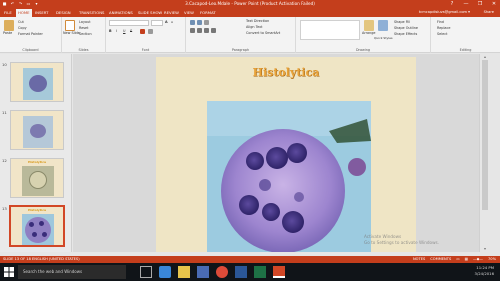  What do you see at coordinates (406, 28) in the screenshot?
I see `shape-outline-button: Shape Outline` at bounding box center [406, 28].